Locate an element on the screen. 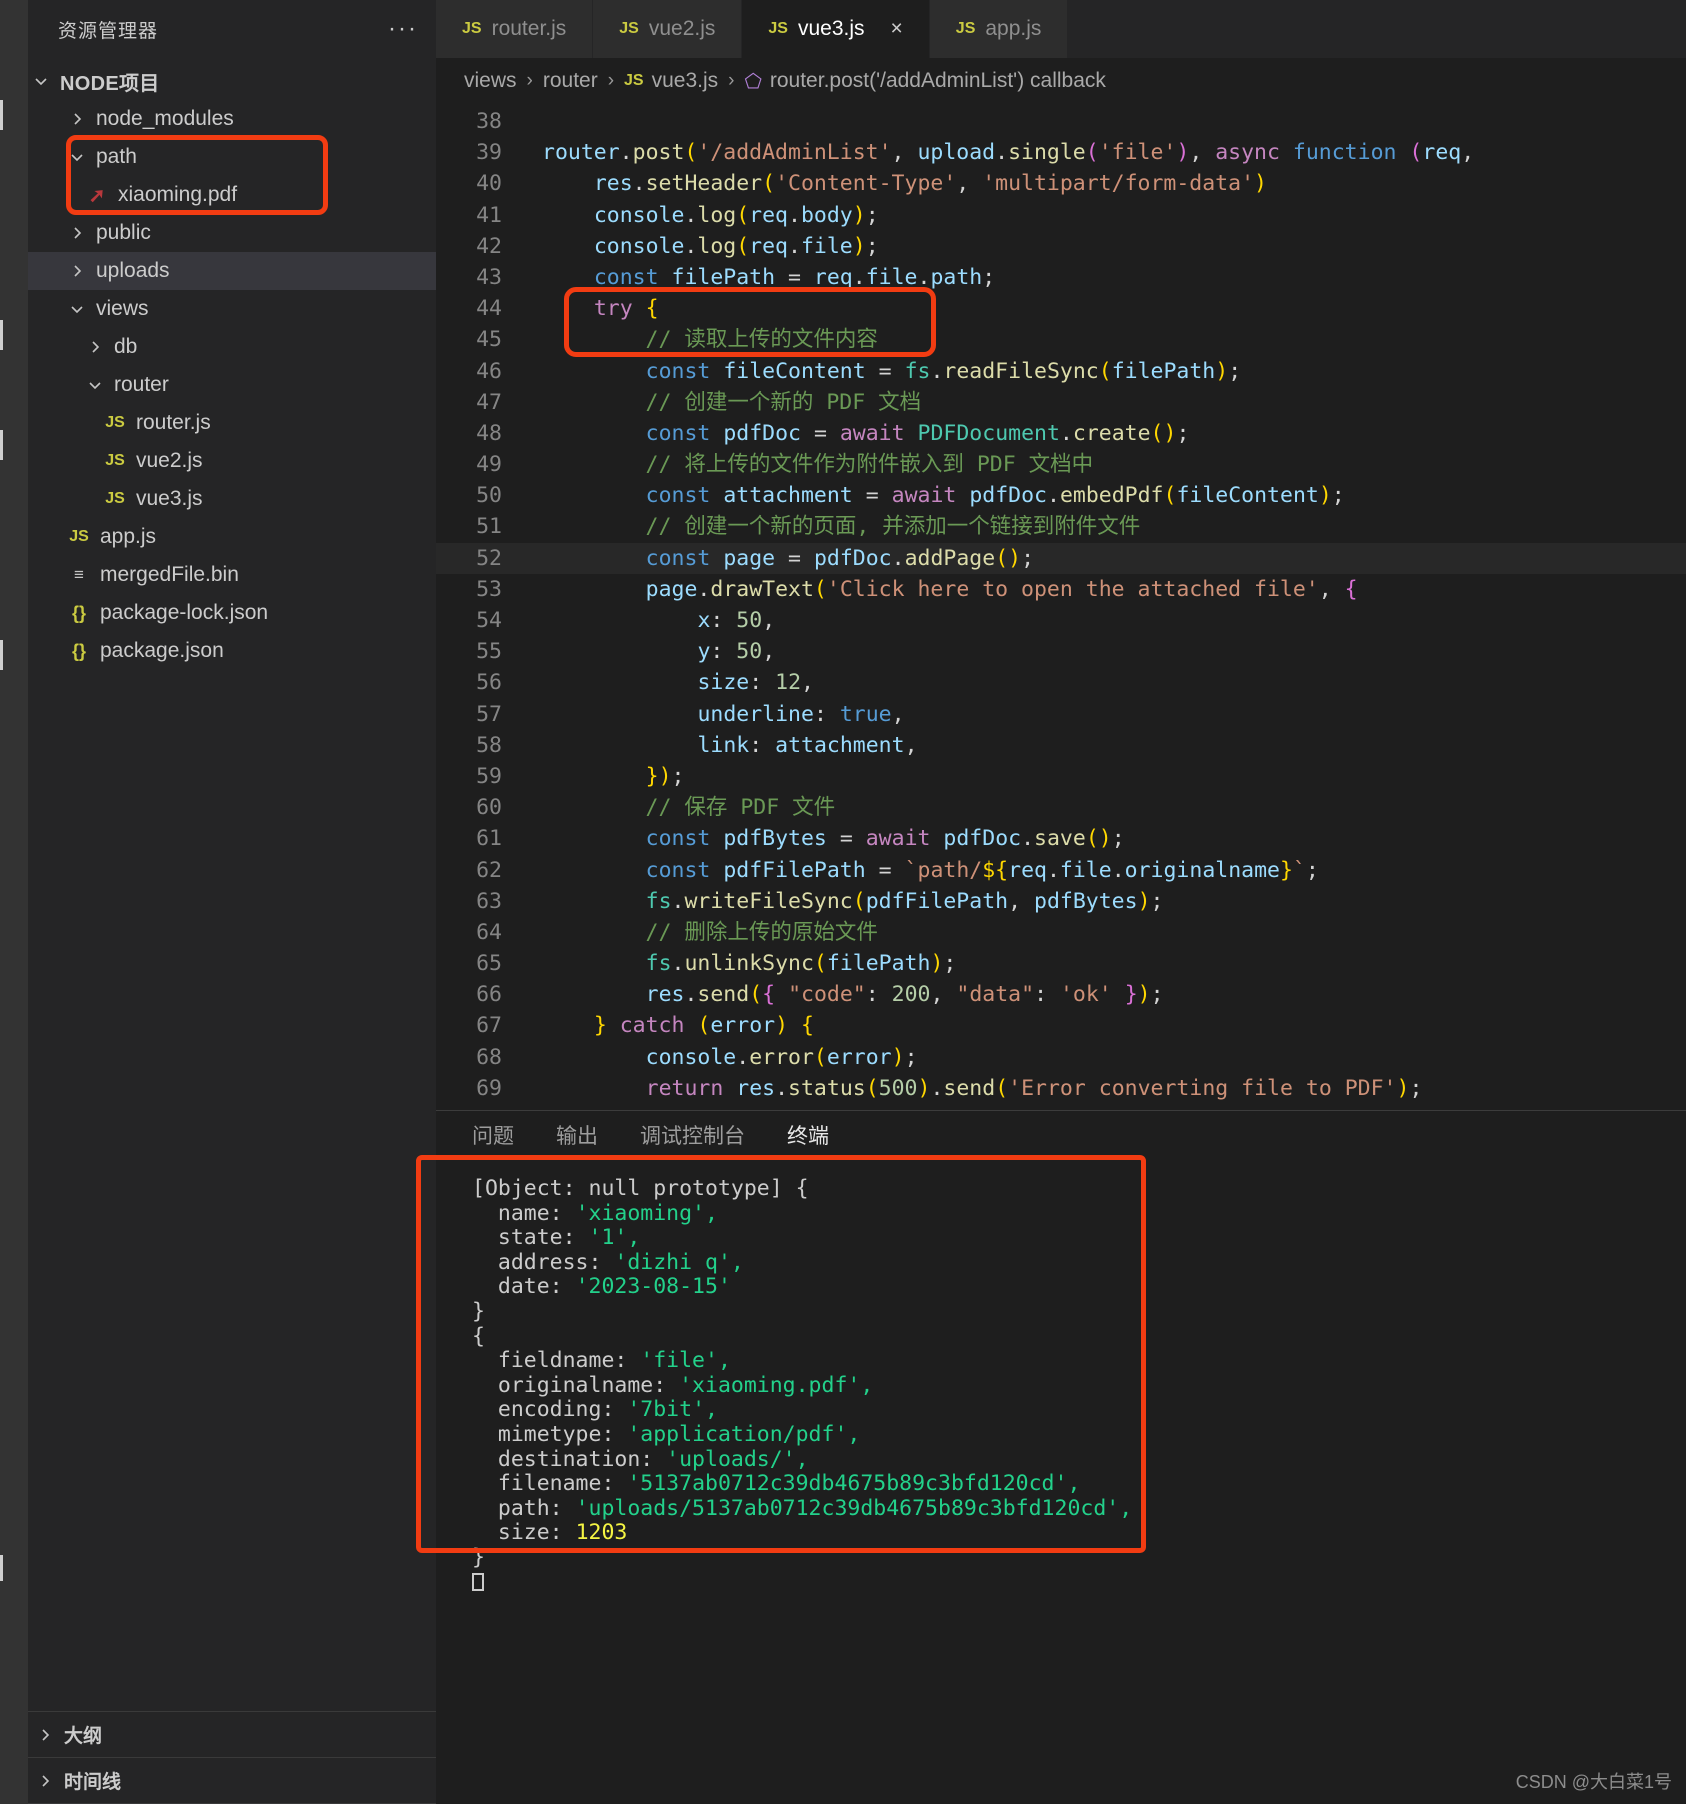  code-line-text: // 读取上传的文件内容 is located at coordinates (710, 340).